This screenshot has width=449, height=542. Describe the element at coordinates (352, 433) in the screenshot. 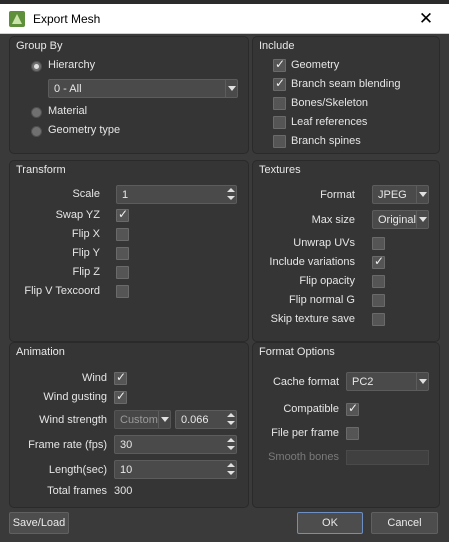

I see `file-per-frame-checkbox` at that location.